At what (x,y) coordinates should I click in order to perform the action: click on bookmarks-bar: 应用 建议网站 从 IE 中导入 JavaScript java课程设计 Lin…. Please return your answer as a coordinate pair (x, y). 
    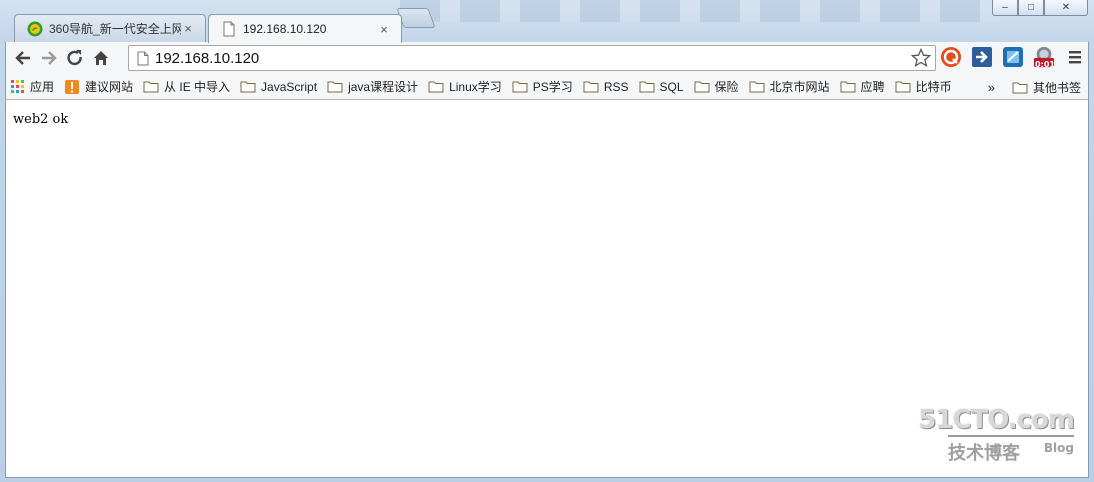
    Looking at the image, I should click on (547, 87).